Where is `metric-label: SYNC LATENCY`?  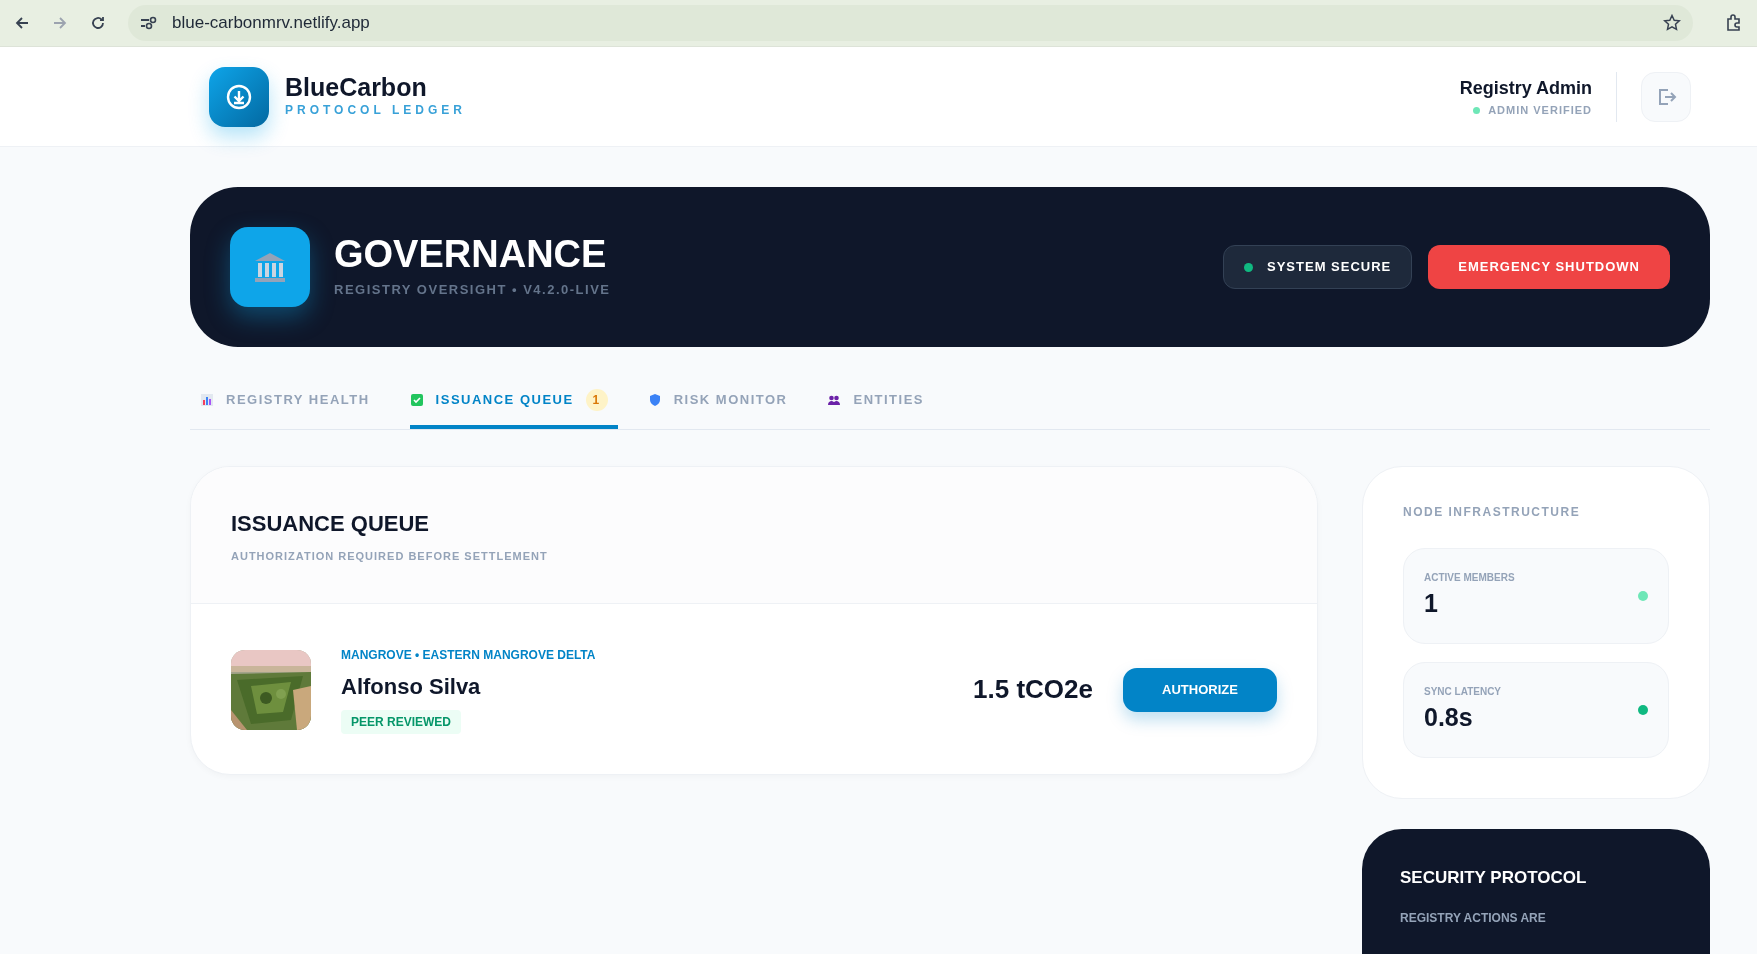 metric-label: SYNC LATENCY is located at coordinates (1463, 691).